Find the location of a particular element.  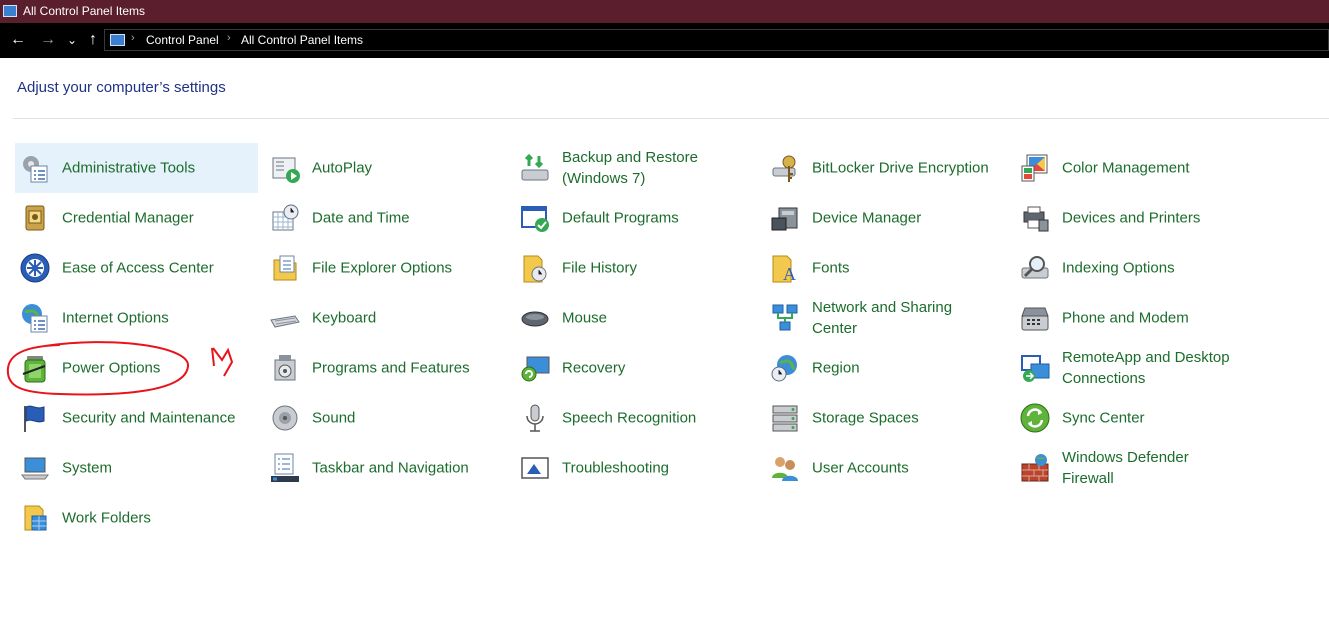

file-explorer-options-icon is located at coordinates (285, 268).